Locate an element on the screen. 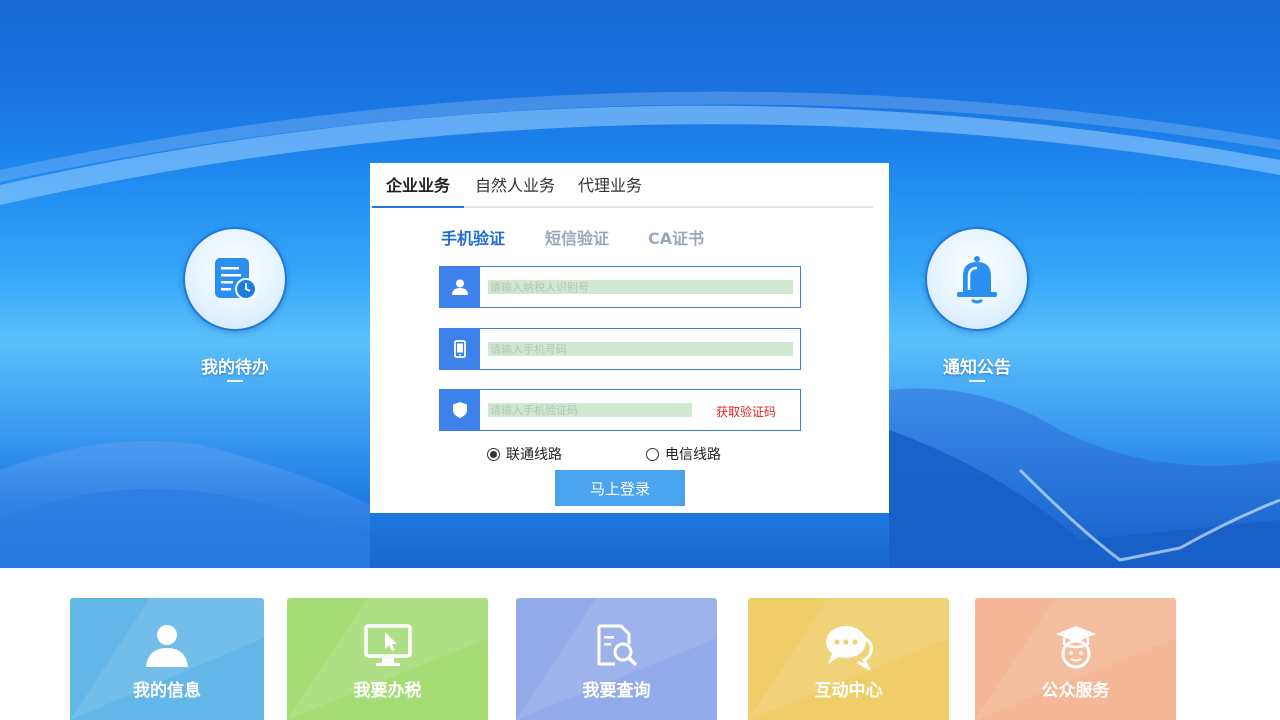 This screenshot has height=720, width=1280. phone-field is located at coordinates (620, 349).